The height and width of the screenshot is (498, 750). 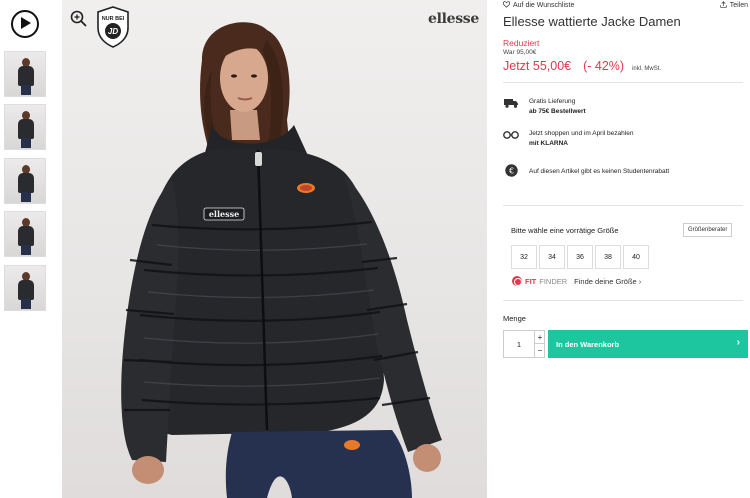 I want to click on delivery-line2: ab 75€ Bestellwert, so click(x=557, y=112).